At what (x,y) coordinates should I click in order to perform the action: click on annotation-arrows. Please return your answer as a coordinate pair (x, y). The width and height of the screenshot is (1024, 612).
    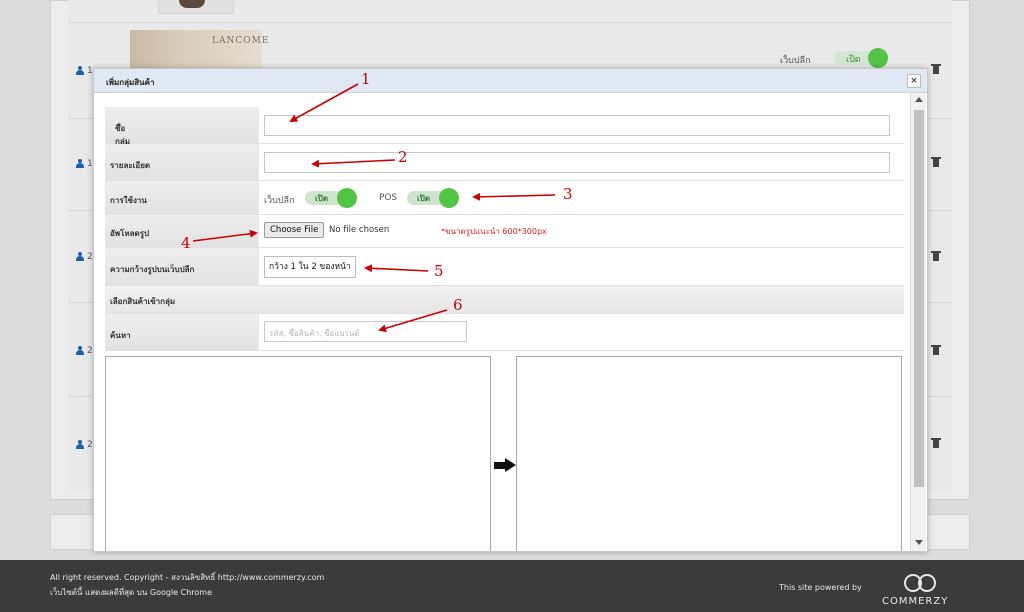
    Looking at the image, I should click on (374, 208).